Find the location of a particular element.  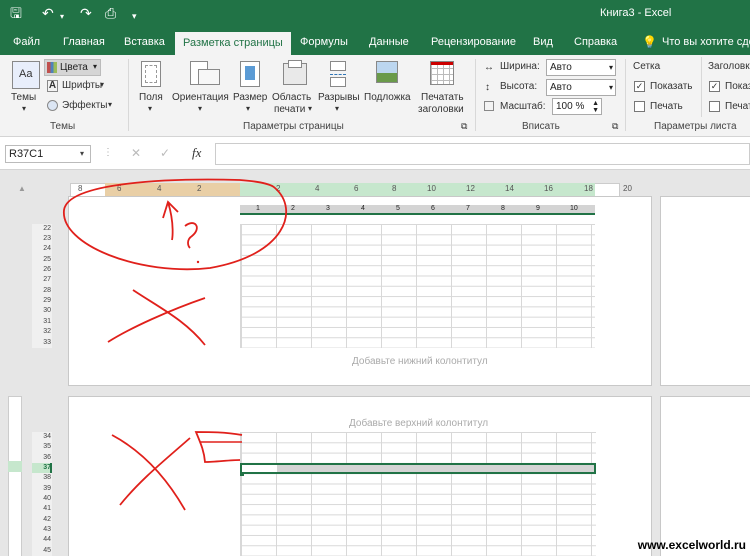

insert-function-icon: fx is located at coordinates (196, 153).